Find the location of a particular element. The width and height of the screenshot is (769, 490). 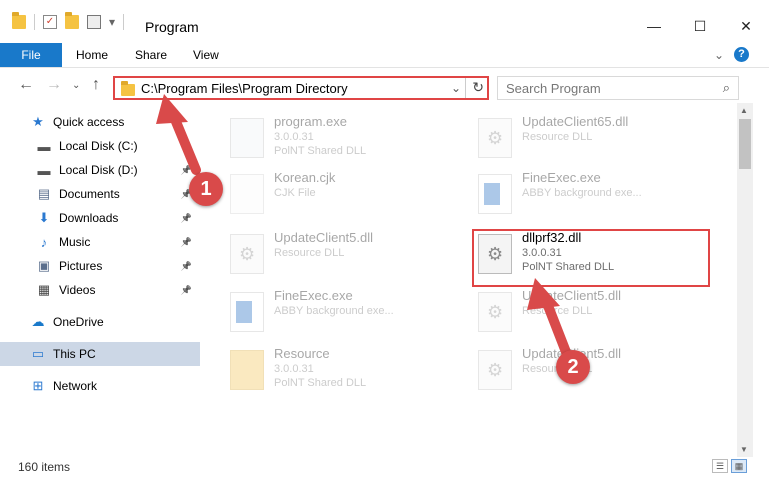

search-icon: ⌕ is located at coordinates (726, 88).